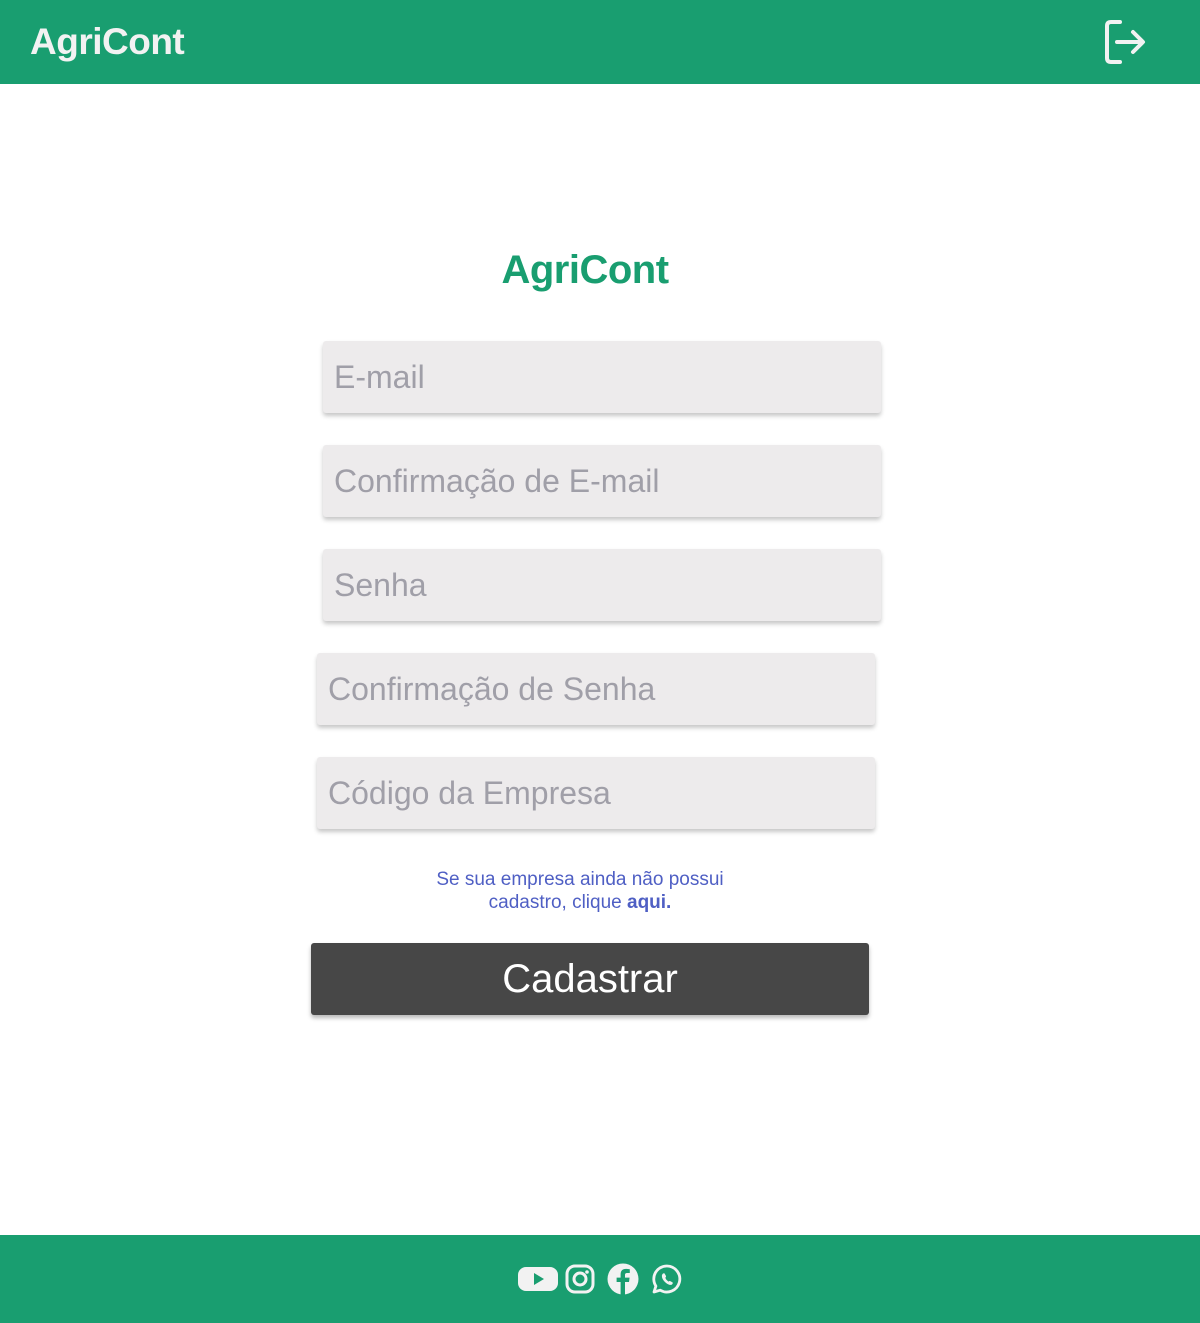 The image size is (1200, 1323). Describe the element at coordinates (557, 902) in the screenshot. I see `hint-line-2-text: cadastro, clique` at that location.